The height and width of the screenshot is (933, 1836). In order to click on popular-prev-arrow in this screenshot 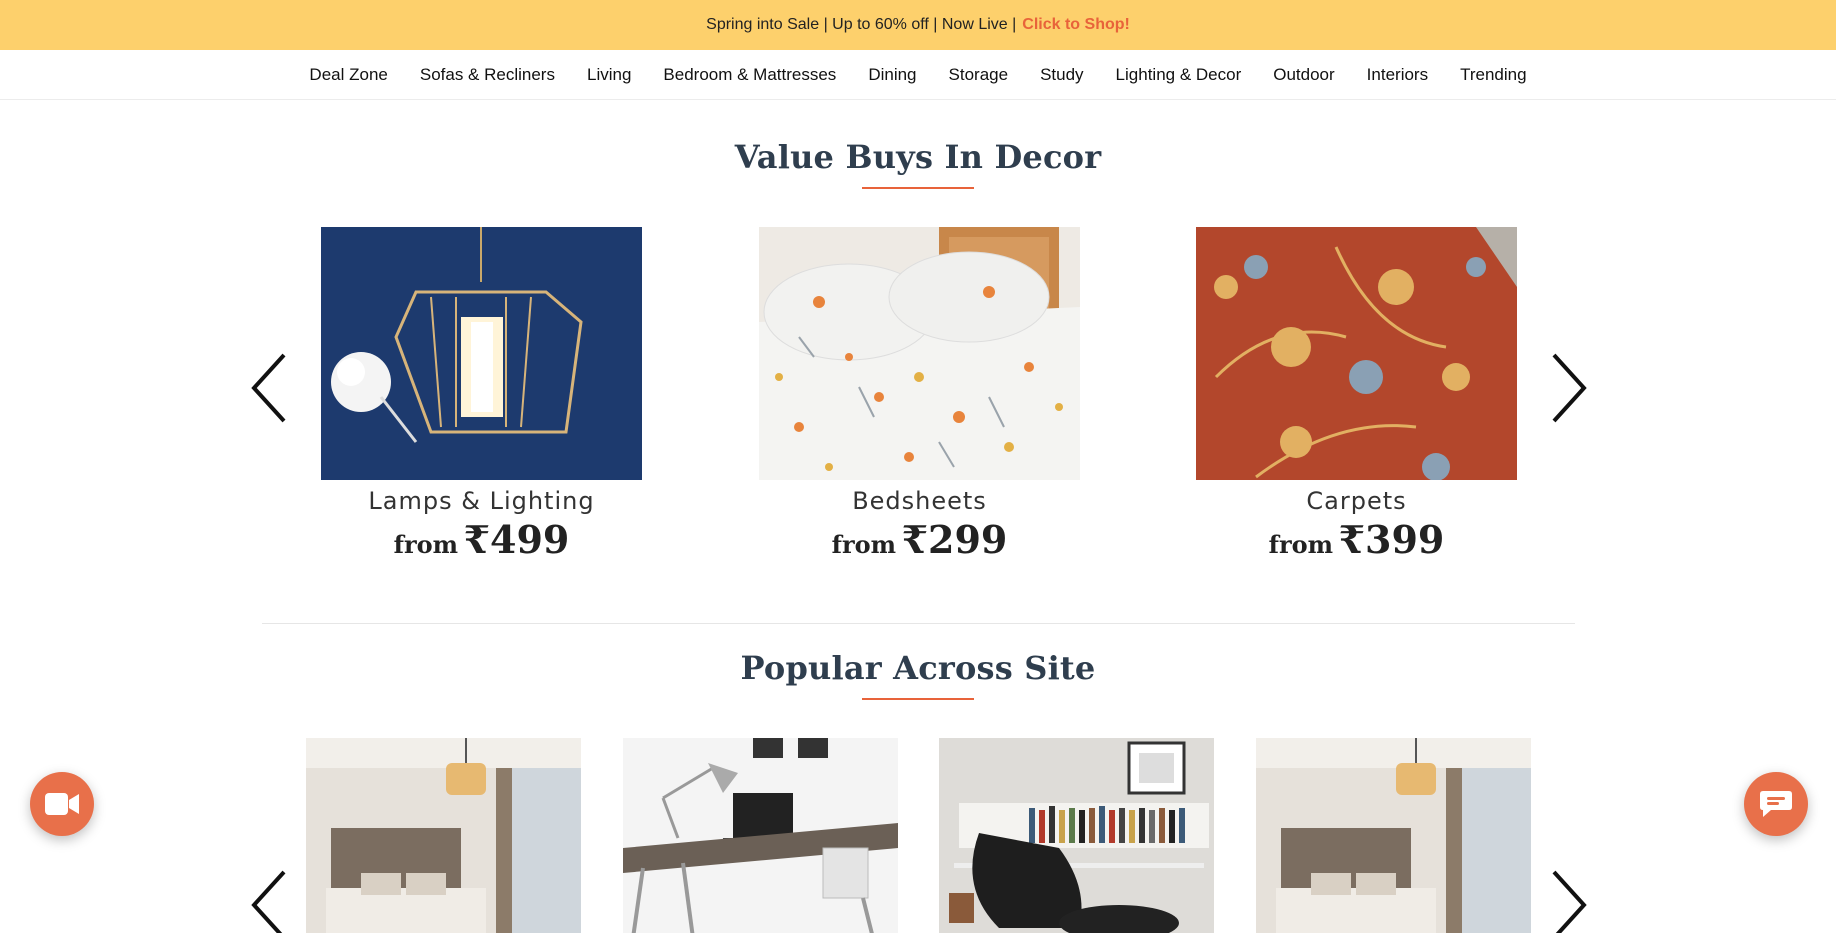, I will do `click(270, 901)`.